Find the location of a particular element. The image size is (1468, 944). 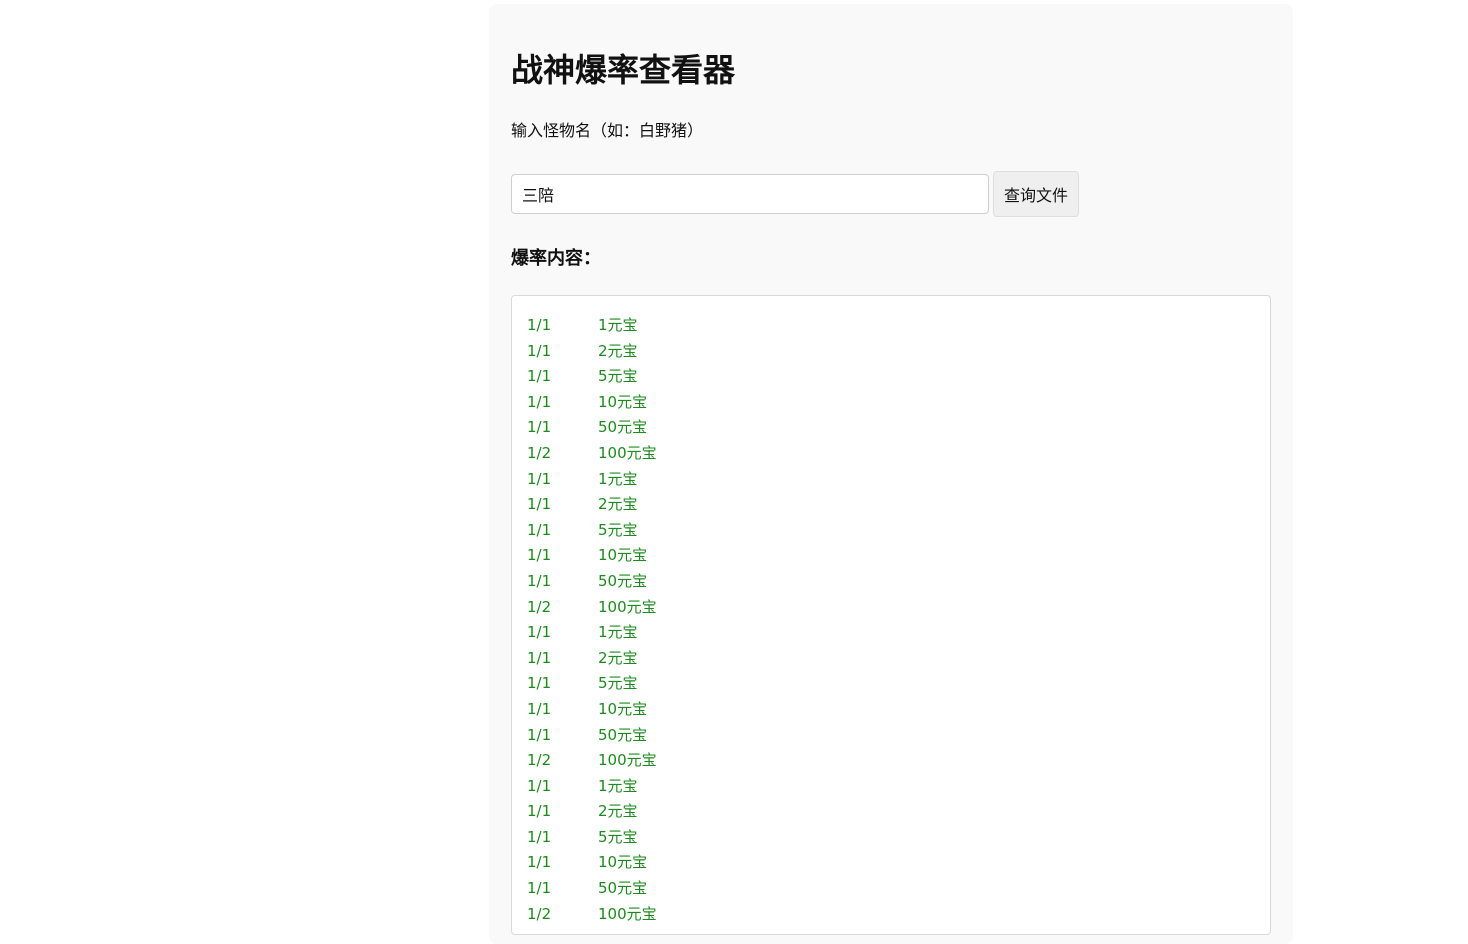

monster-name-label: 输入怪物名（如：白野猪） is located at coordinates (607, 130).